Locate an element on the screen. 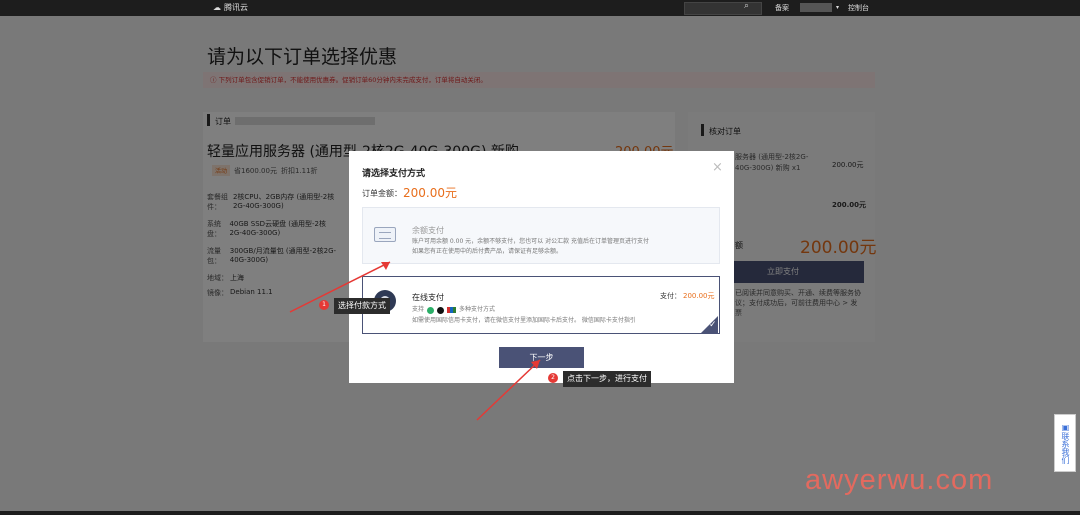 The image size is (1080, 515). step-tip-2: 点击下一步，进行支付 is located at coordinates (607, 379).